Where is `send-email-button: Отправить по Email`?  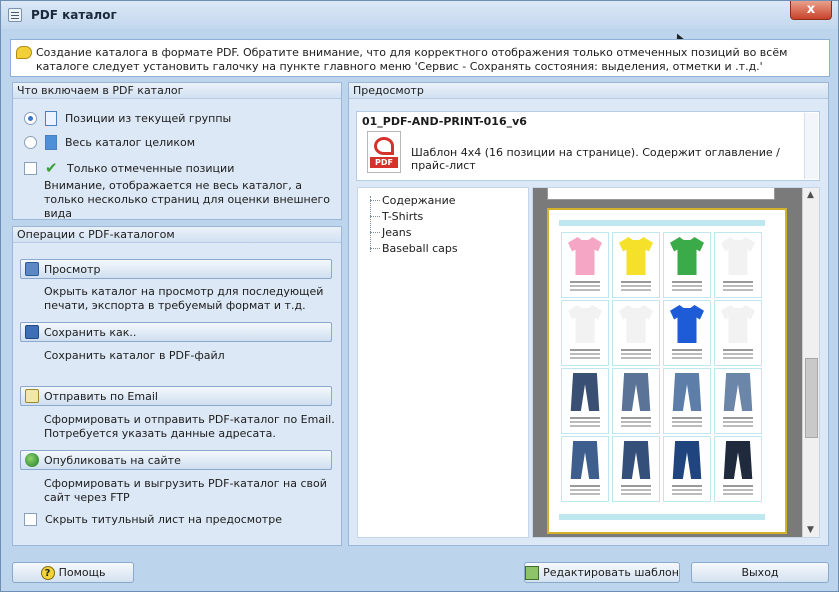 send-email-button: Отправить по Email is located at coordinates (176, 396).